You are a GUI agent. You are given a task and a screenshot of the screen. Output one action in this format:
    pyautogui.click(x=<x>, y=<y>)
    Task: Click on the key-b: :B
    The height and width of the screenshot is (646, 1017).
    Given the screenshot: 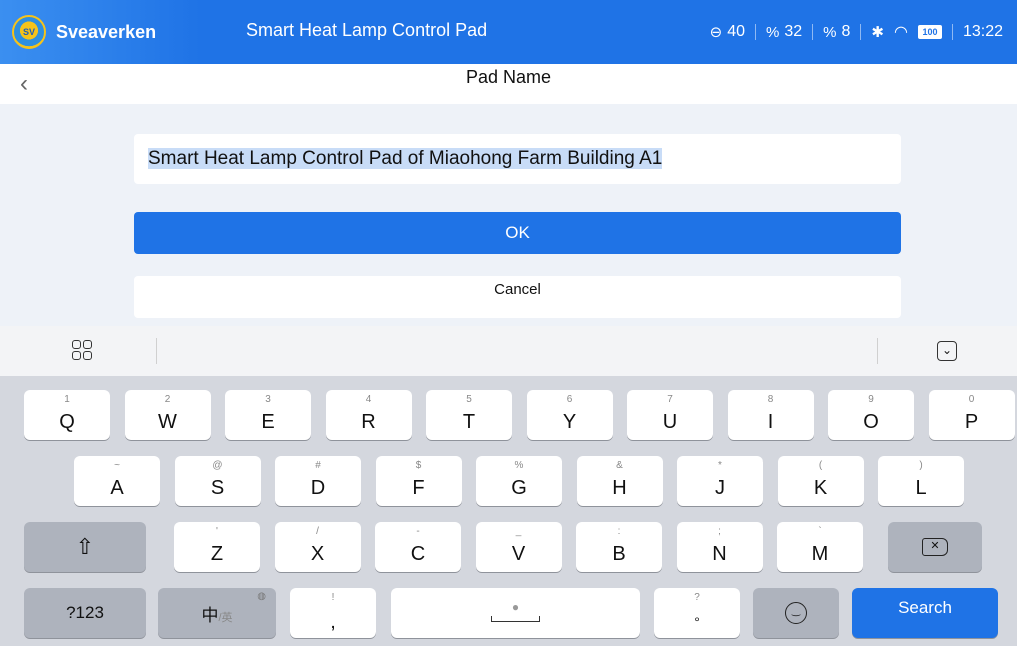 What is the action you would take?
    pyautogui.click(x=619, y=547)
    